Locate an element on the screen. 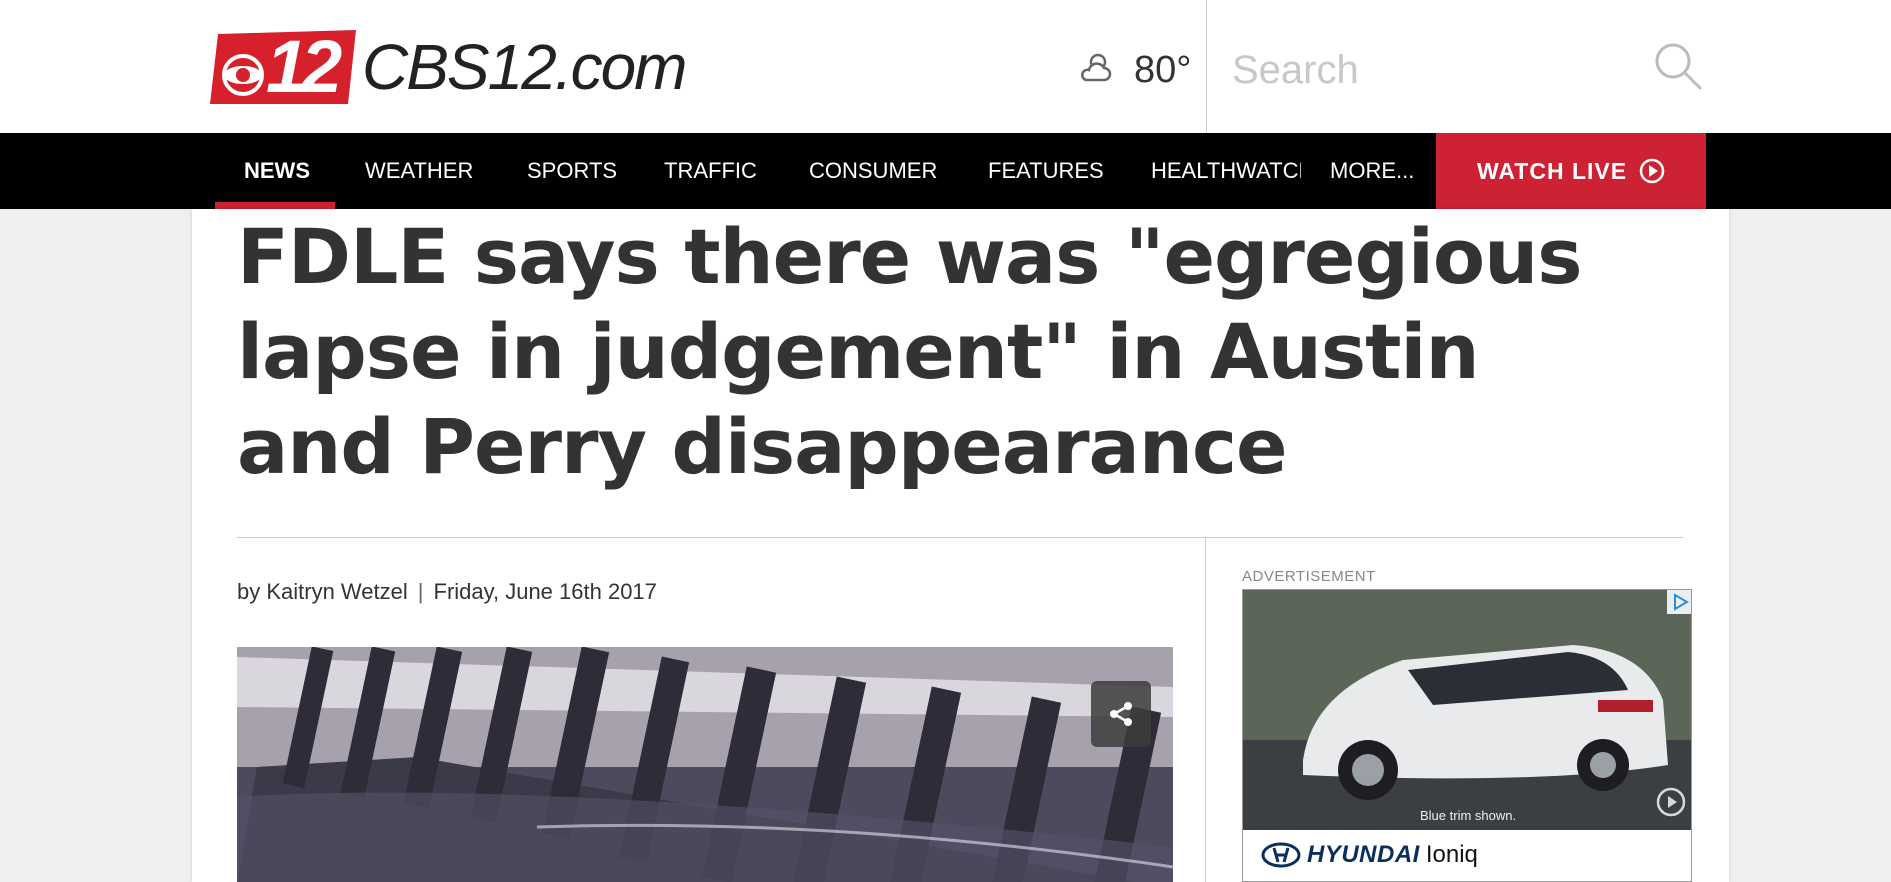  nav-item-news: NEWS is located at coordinates (277, 171).